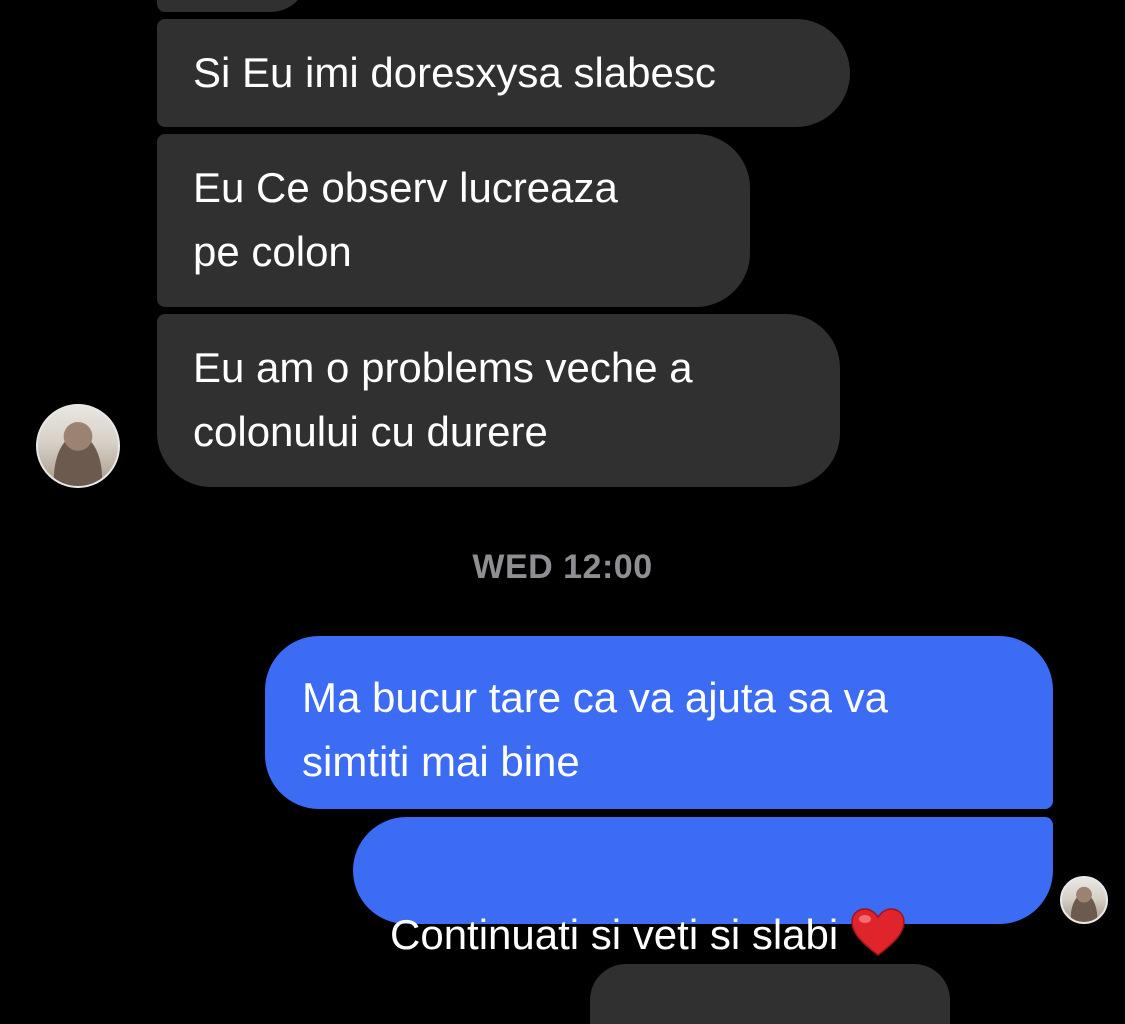  What do you see at coordinates (503, 73) in the screenshot?
I see `message-bubble-incoming: Si Eu imi doresxysa slabesc` at bounding box center [503, 73].